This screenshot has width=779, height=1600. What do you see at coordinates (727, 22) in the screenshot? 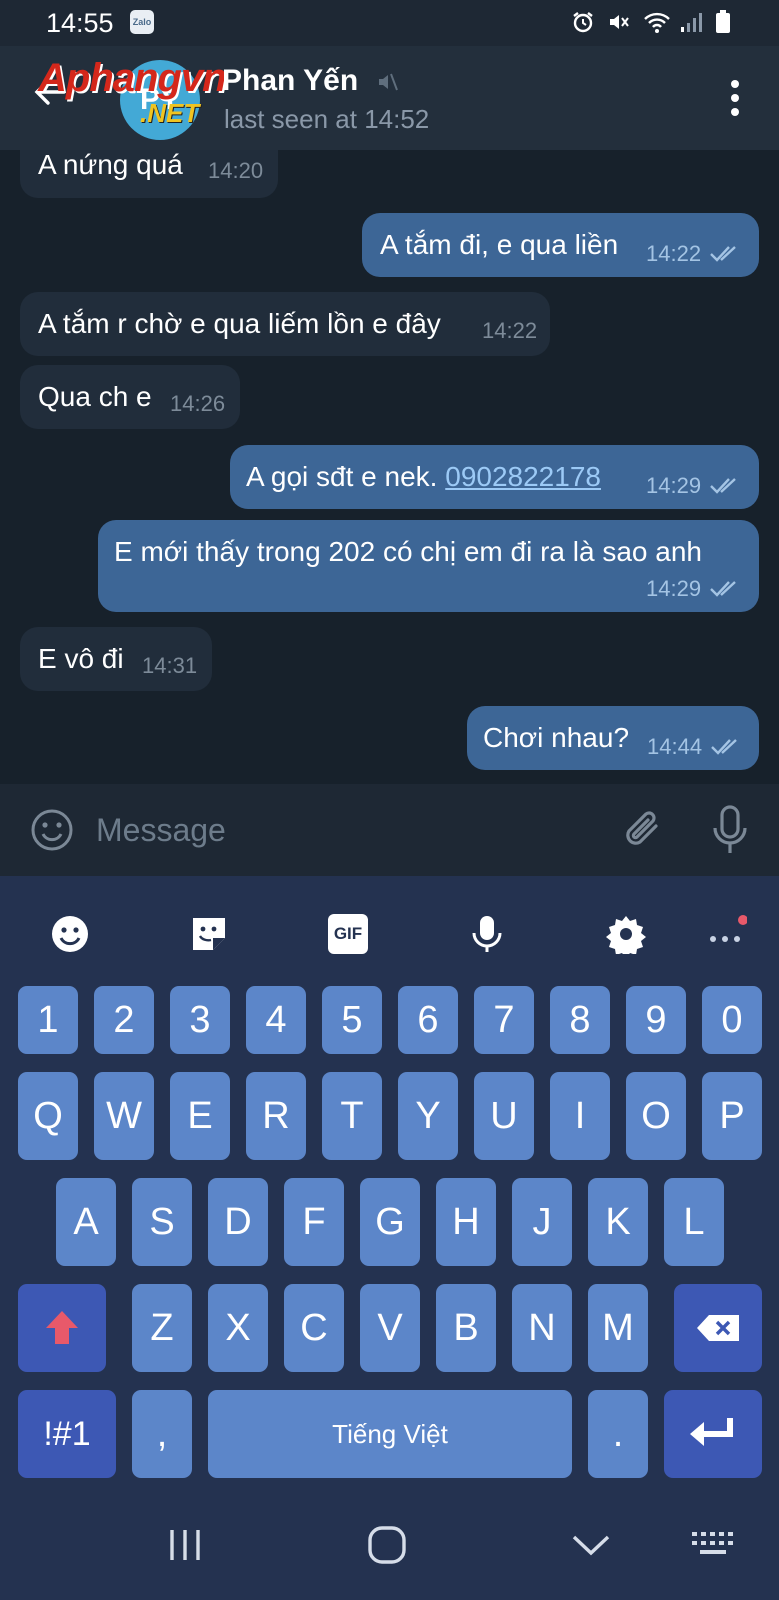
I see `battery-icon` at bounding box center [727, 22].